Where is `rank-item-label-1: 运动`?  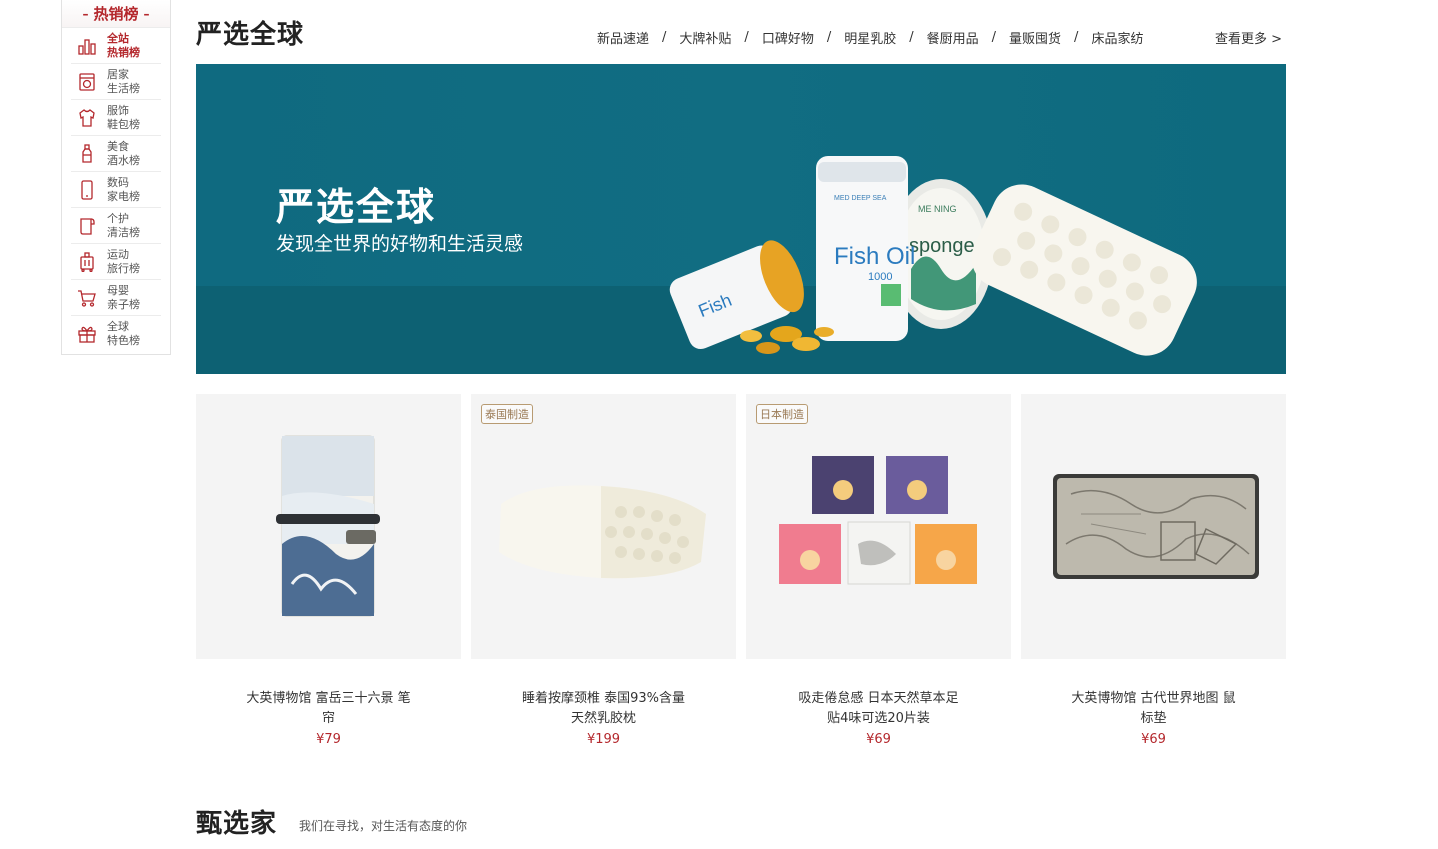 rank-item-label-1: 运动 is located at coordinates (118, 254).